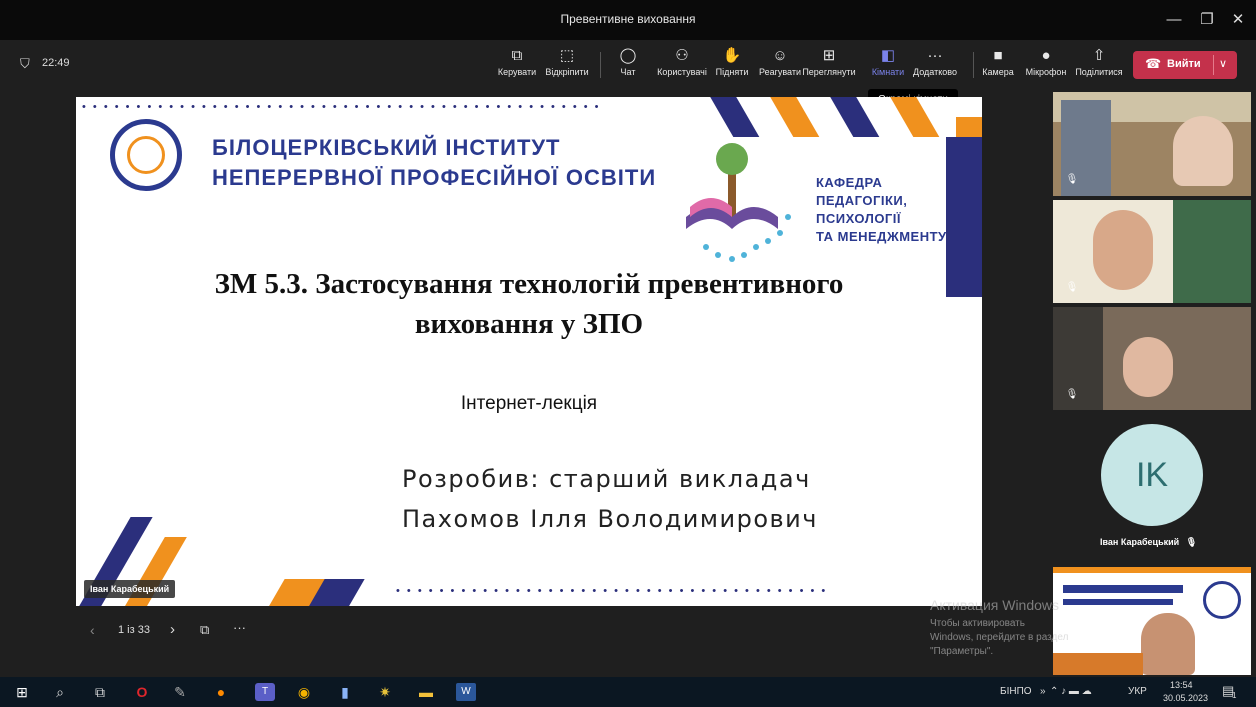 This screenshot has height=707, width=1256. Describe the element at coordinates (829, 65) in the screenshot. I see `view-button: ⊞ Переглянути` at that location.